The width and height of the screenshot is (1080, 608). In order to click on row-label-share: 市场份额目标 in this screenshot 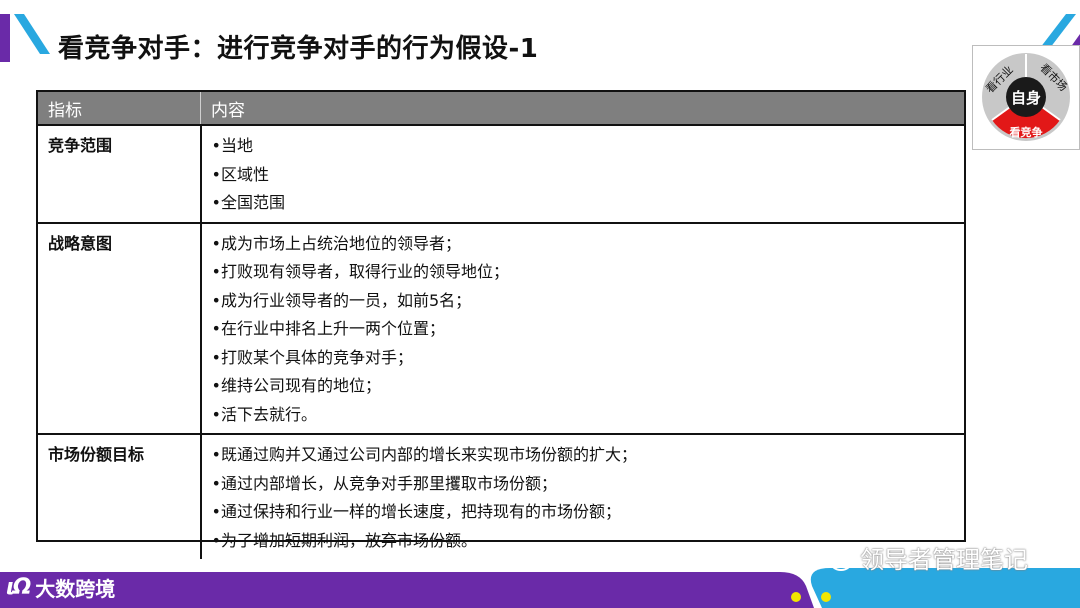, I will do `click(120, 496)`.